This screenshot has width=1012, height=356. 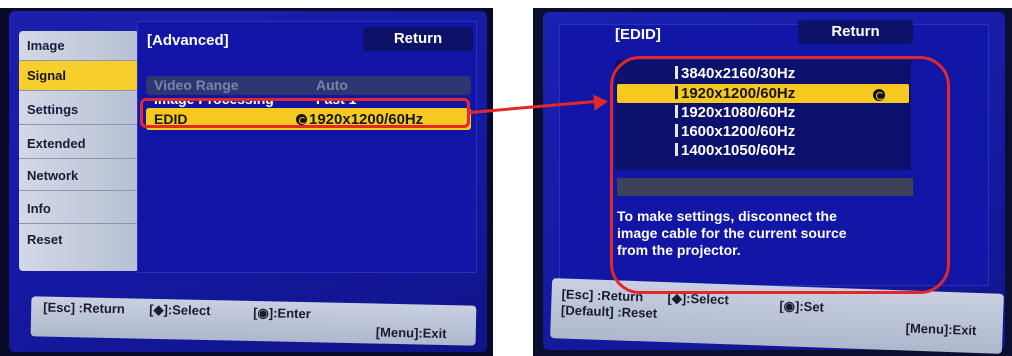 What do you see at coordinates (802, 306) in the screenshot?
I see `help-set: [◉]:Set` at bounding box center [802, 306].